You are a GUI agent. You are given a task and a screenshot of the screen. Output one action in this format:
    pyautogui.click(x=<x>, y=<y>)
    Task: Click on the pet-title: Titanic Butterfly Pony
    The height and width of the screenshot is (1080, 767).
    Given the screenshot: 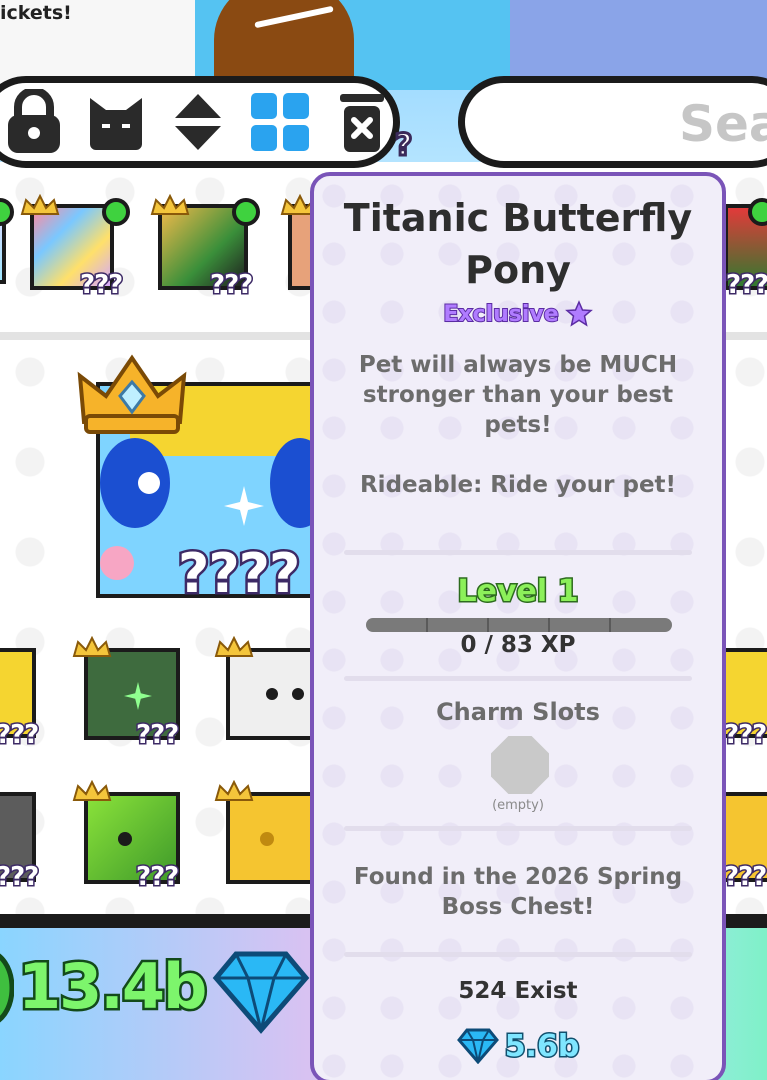 What is the action you would take?
    pyautogui.click(x=518, y=244)
    